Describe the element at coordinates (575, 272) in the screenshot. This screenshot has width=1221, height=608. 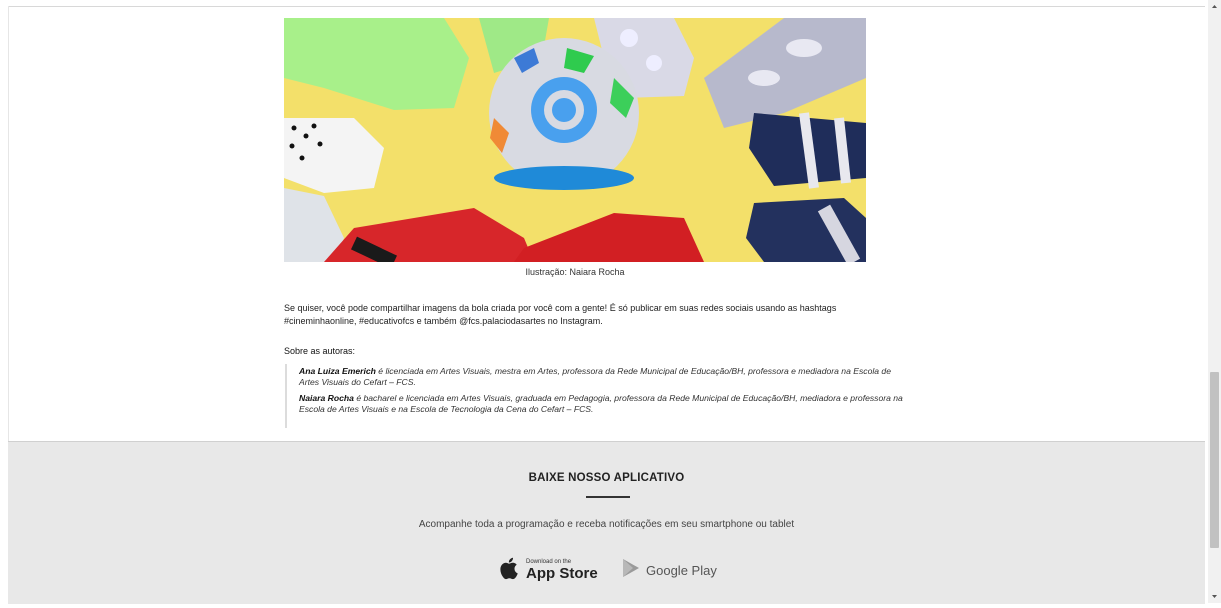
I see `image-caption: Ilustração: Naiara Rocha` at that location.